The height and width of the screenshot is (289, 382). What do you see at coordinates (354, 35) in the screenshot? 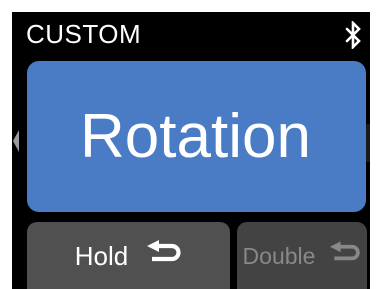
I see `bluetooth-icon` at bounding box center [354, 35].